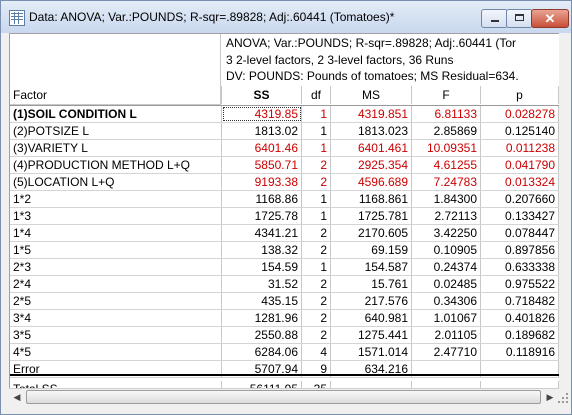  What do you see at coordinates (446, 267) in the screenshot?
I see `cell-f: 0.24374` at bounding box center [446, 267].